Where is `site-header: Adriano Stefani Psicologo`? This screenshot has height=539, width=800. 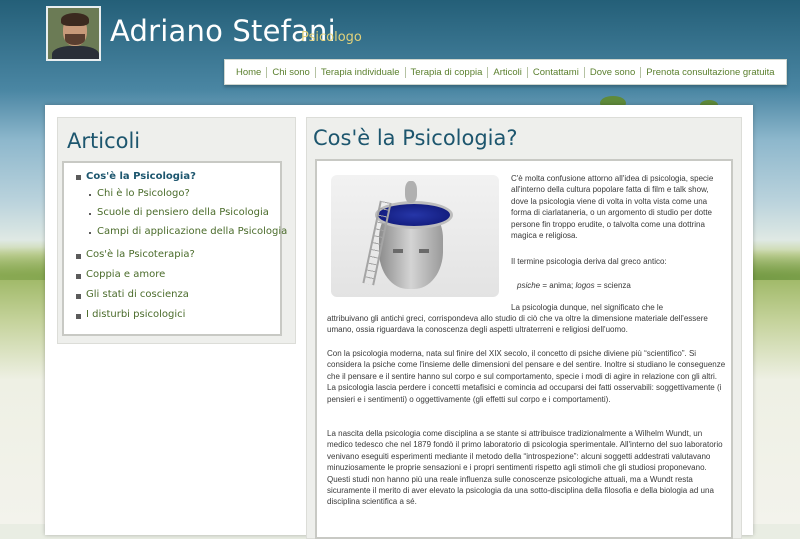
site-header: Adriano Stefani Psicologo is located at coordinates (400, 32).